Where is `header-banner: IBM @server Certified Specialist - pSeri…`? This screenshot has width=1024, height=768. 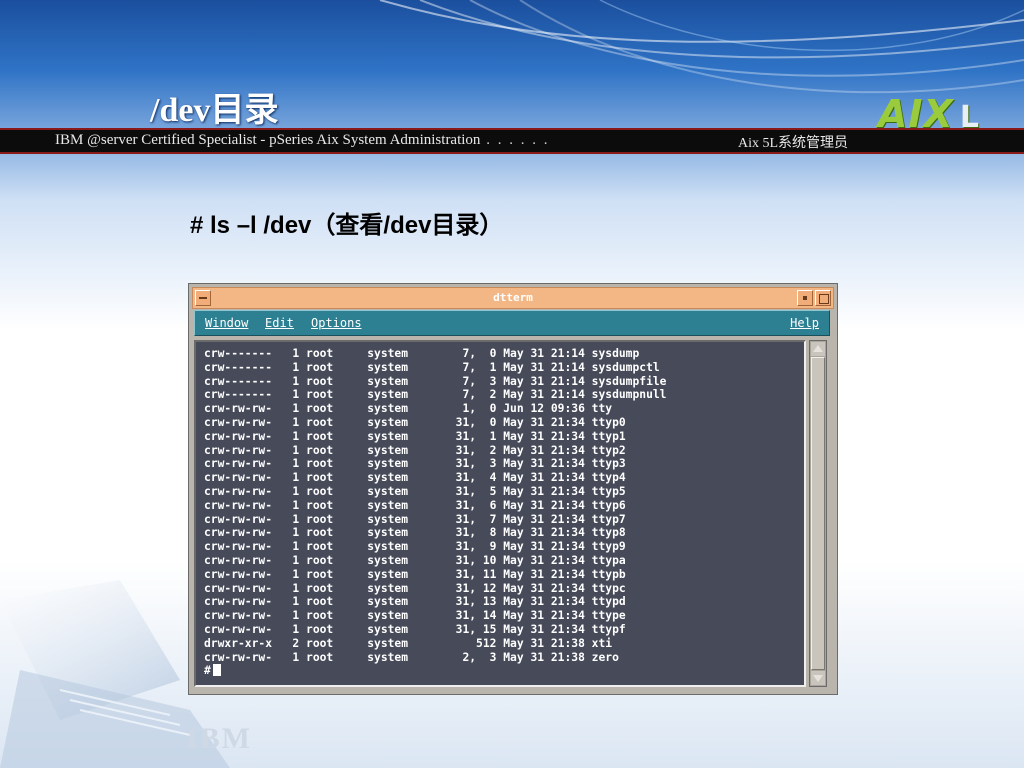
header-banner: IBM @server Certified Specialist - pSeri… is located at coordinates (512, 141).